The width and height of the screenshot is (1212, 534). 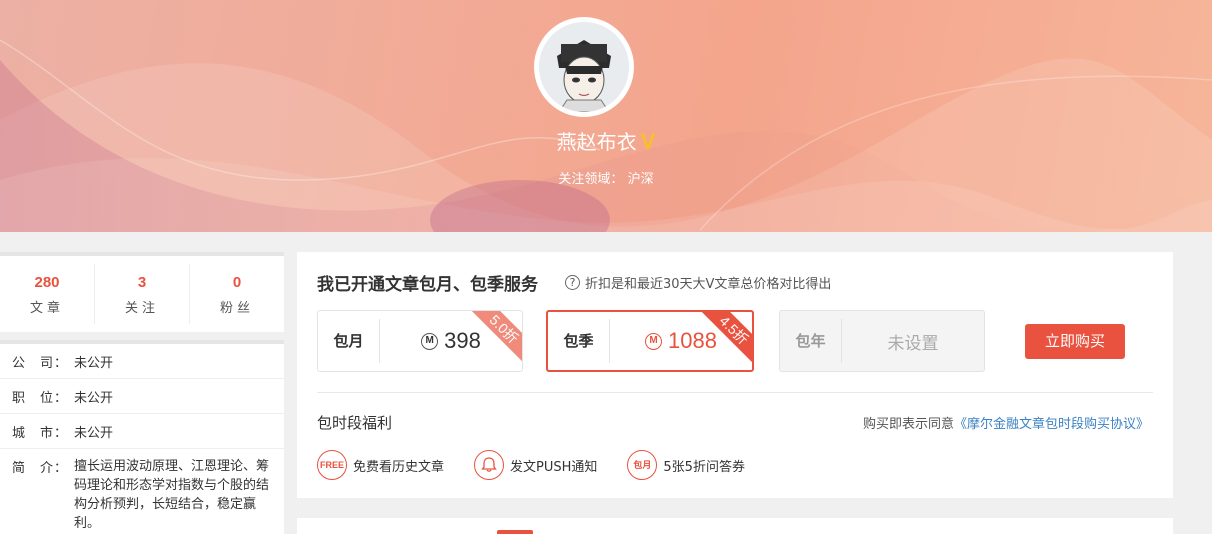 I want to click on benefit-push: 发文PUSH通知, so click(x=535, y=465).